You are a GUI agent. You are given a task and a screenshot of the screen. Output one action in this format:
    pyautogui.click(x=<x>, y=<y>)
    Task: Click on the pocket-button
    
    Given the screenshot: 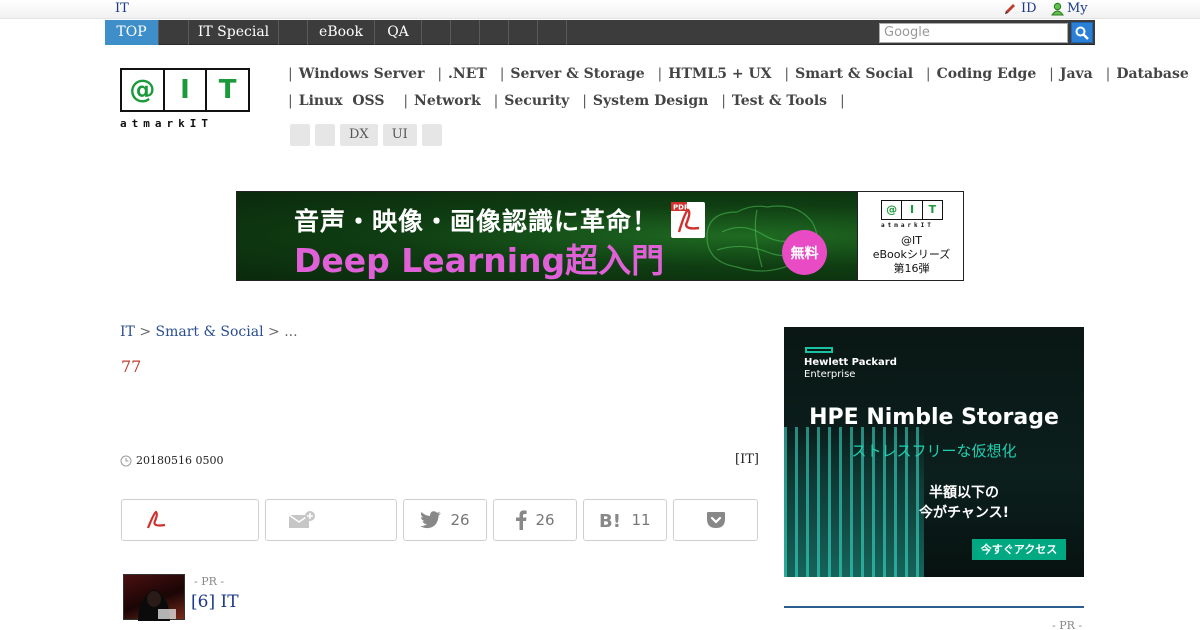 What is the action you would take?
    pyautogui.click(x=715, y=520)
    